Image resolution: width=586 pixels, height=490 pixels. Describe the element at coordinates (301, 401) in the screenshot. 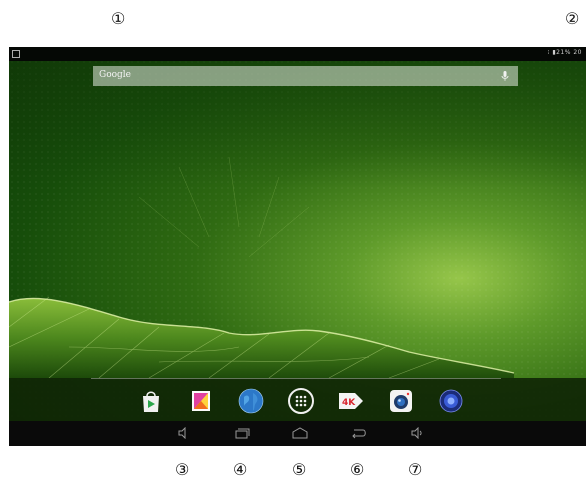

I see `app-drawer-icon` at that location.